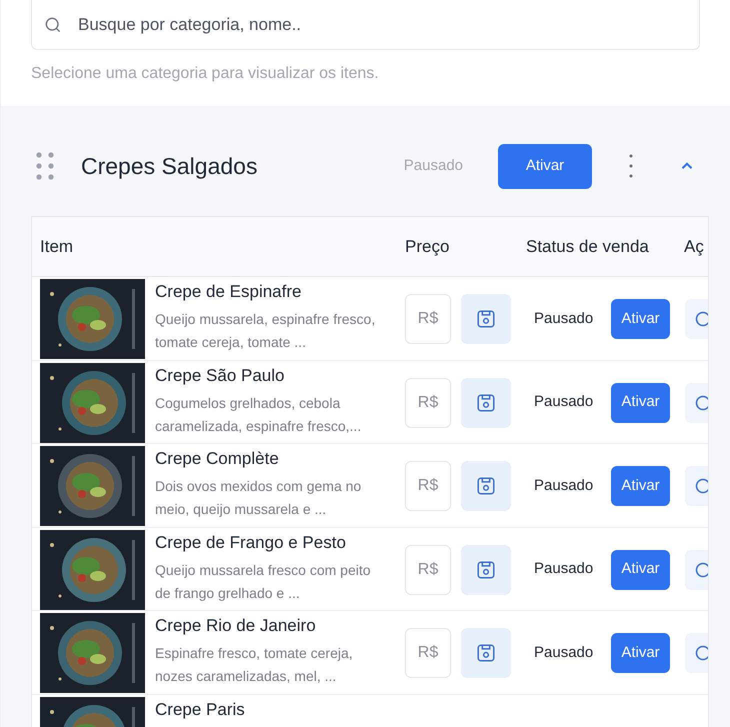  What do you see at coordinates (169, 166) in the screenshot?
I see `category-title: Crepes Salgados` at bounding box center [169, 166].